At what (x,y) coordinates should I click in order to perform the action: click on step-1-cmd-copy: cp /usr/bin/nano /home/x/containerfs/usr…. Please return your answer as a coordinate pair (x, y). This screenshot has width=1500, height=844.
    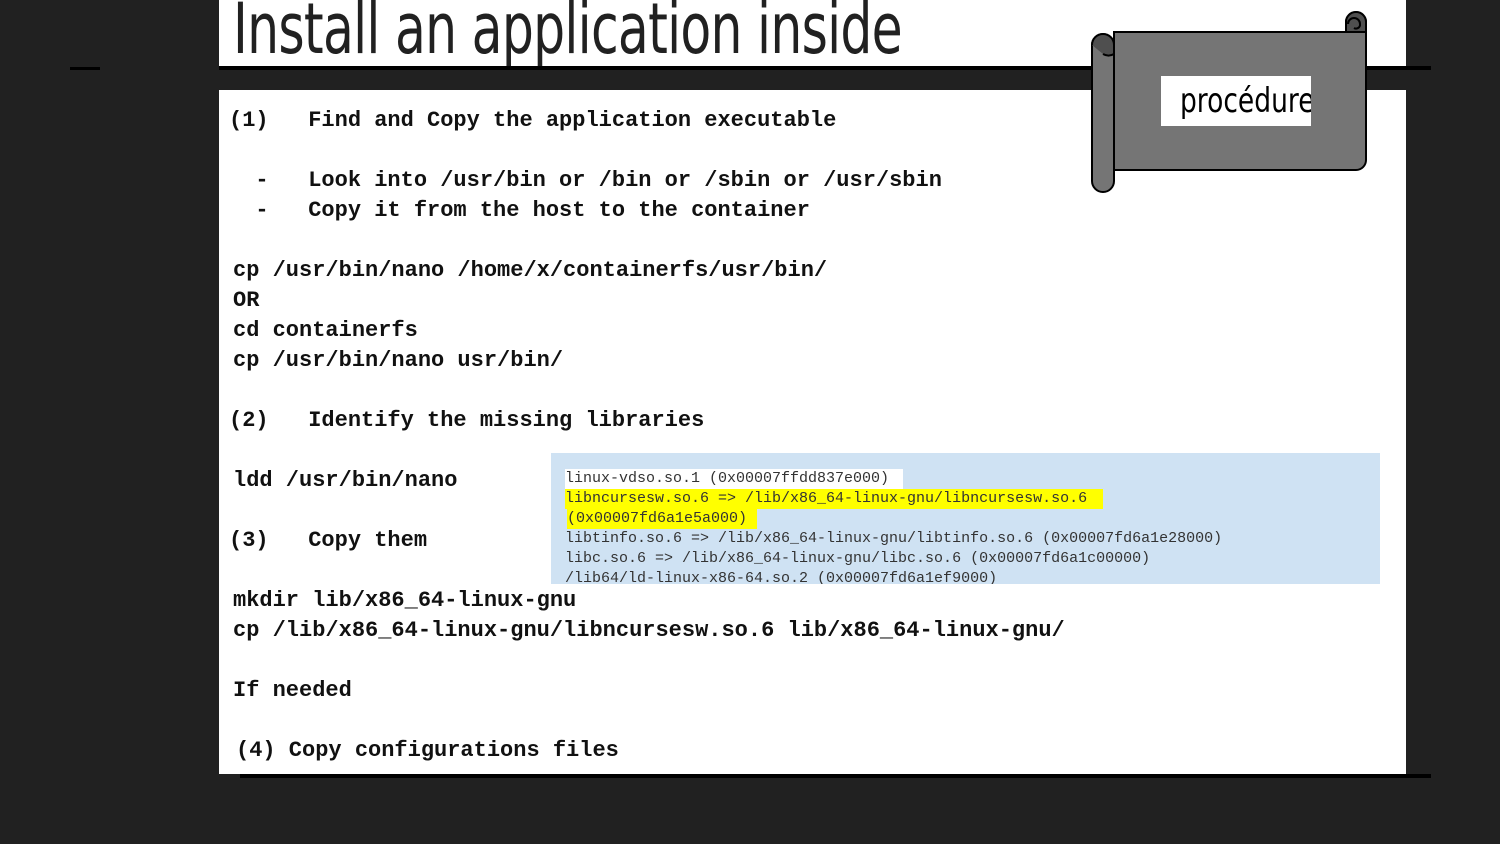
    Looking at the image, I should click on (530, 270).